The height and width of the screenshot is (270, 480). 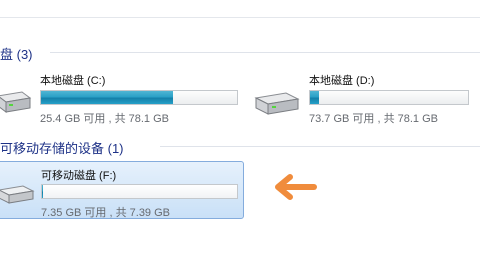 I want to click on drive-c: 本地磁盘 (C:) 25.4 GB 可用 , 共 78.1 GB, so click(x=125, y=97).